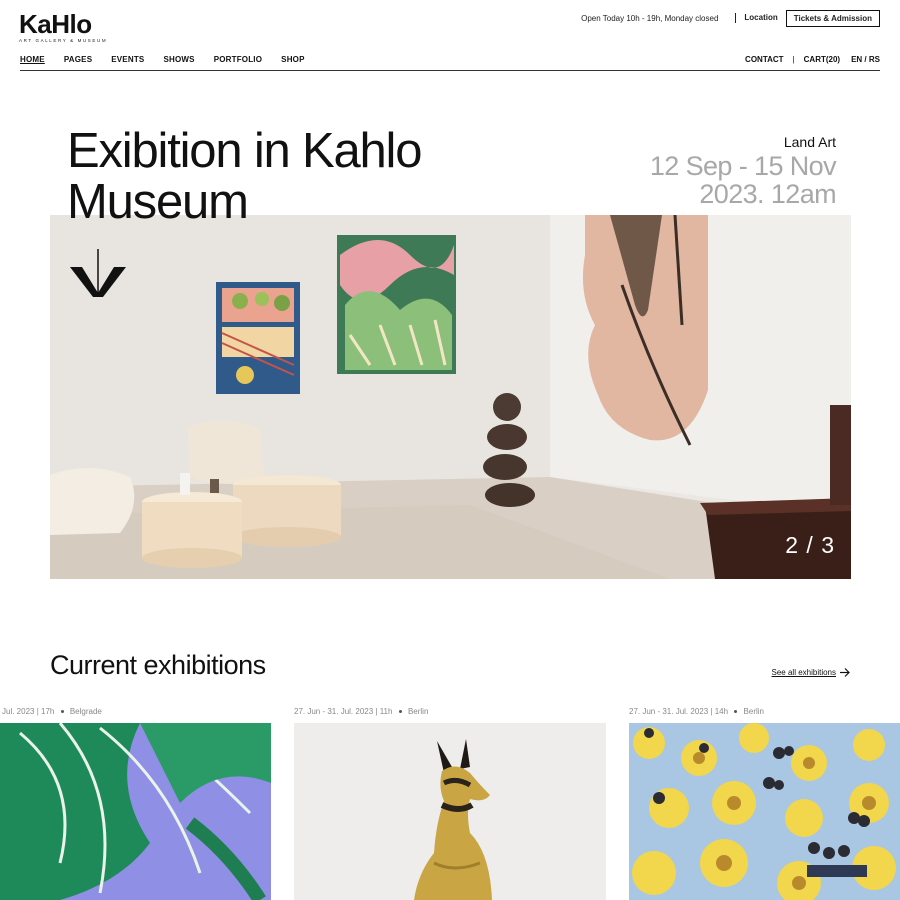 Image resolution: width=900 pixels, height=900 pixels. I want to click on green-paint-artwork, so click(135, 811).